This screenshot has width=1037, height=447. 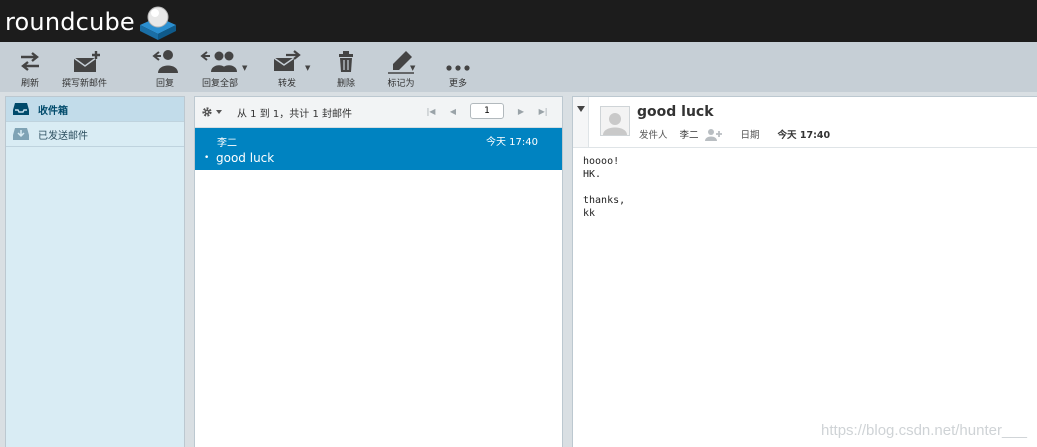 I want to click on toolbar: 刷新 撰写新邮件 回复 回复全部 ▼ 转发 ▼ 删除 标记为 ▼ 更多, so click(x=518, y=67).